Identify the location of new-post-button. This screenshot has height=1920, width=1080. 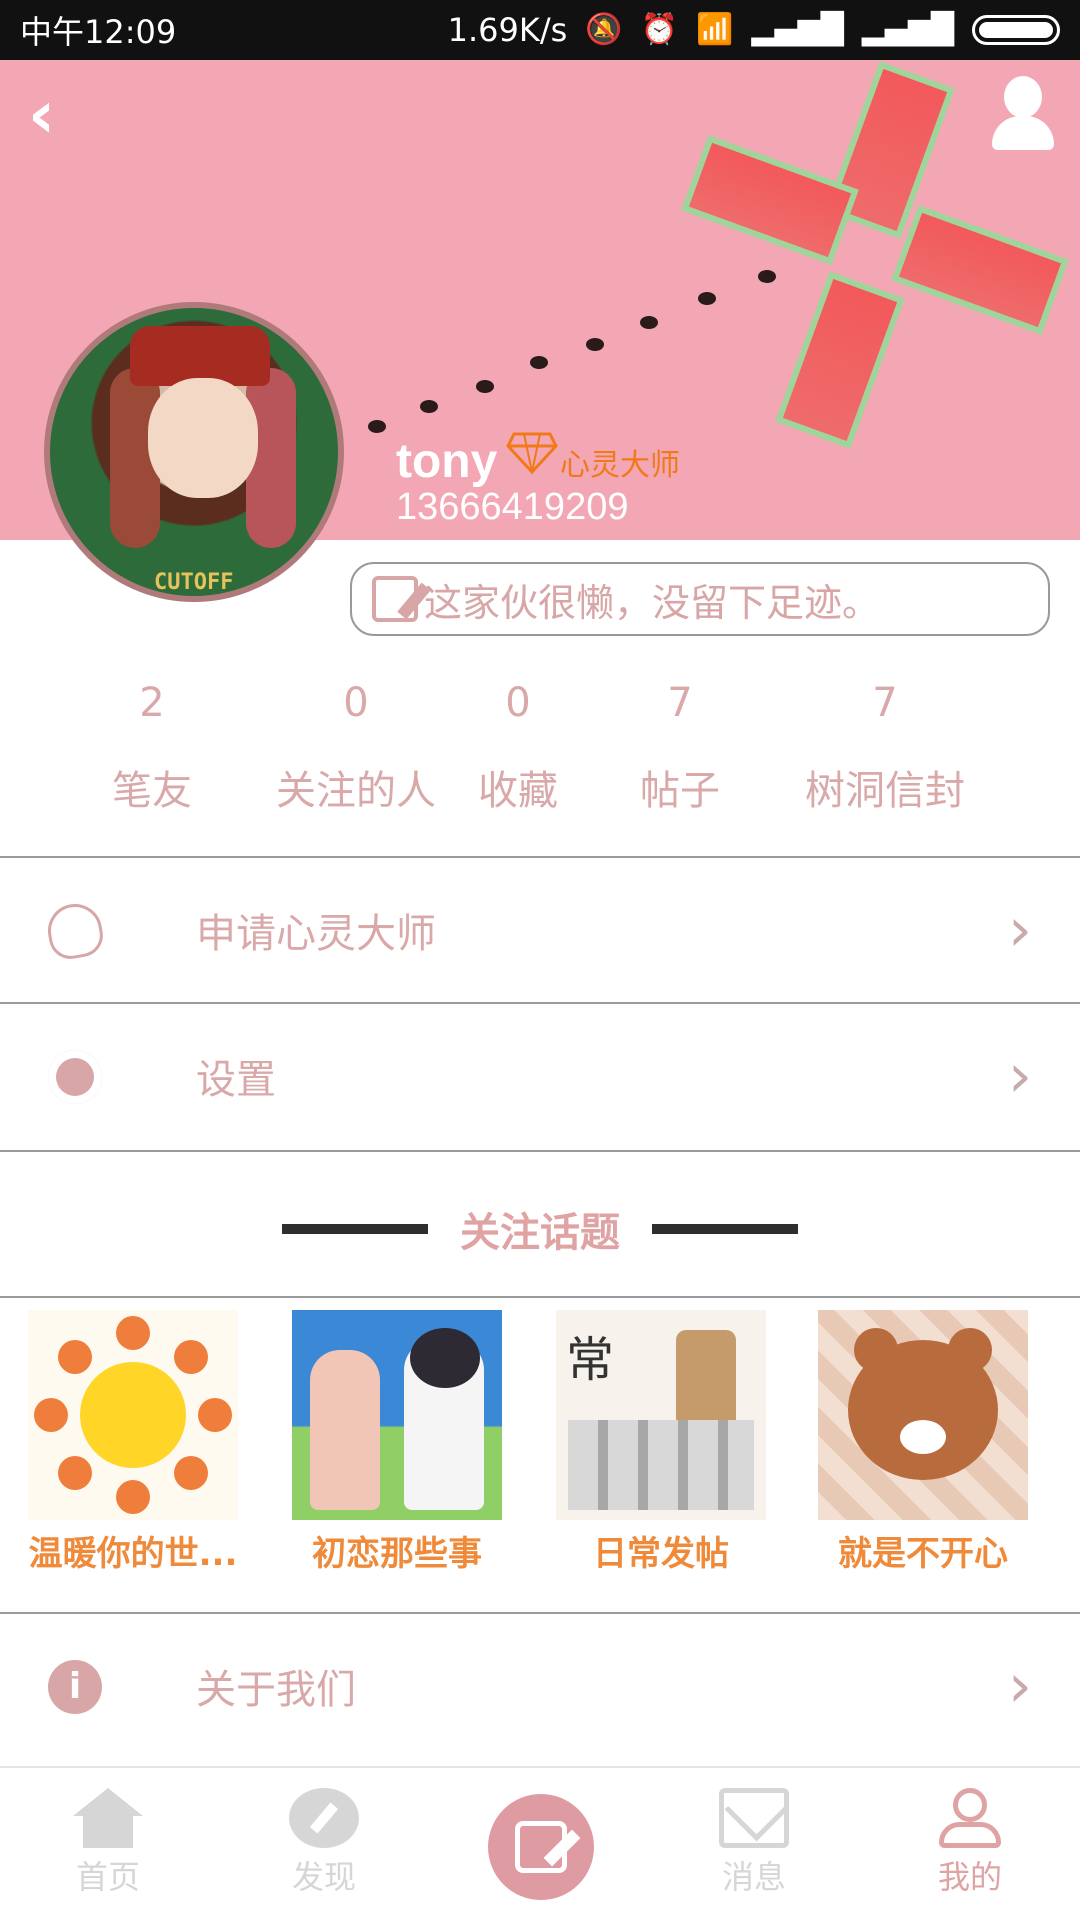
(541, 1847).